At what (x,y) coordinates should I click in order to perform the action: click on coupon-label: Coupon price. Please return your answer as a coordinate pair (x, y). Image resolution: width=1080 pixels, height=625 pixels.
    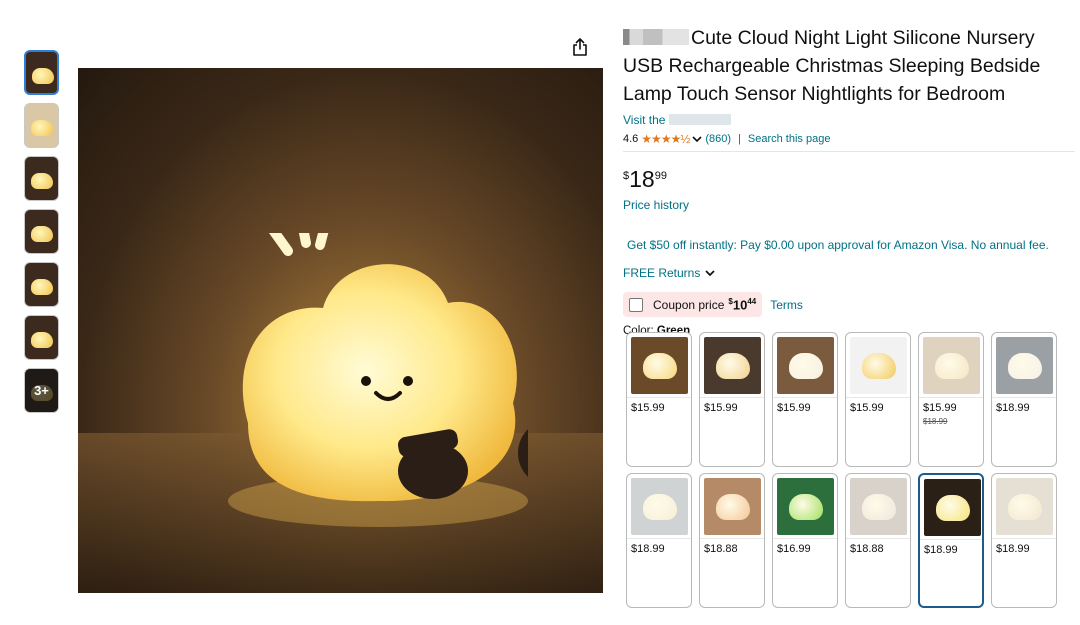
    Looking at the image, I should click on (689, 304).